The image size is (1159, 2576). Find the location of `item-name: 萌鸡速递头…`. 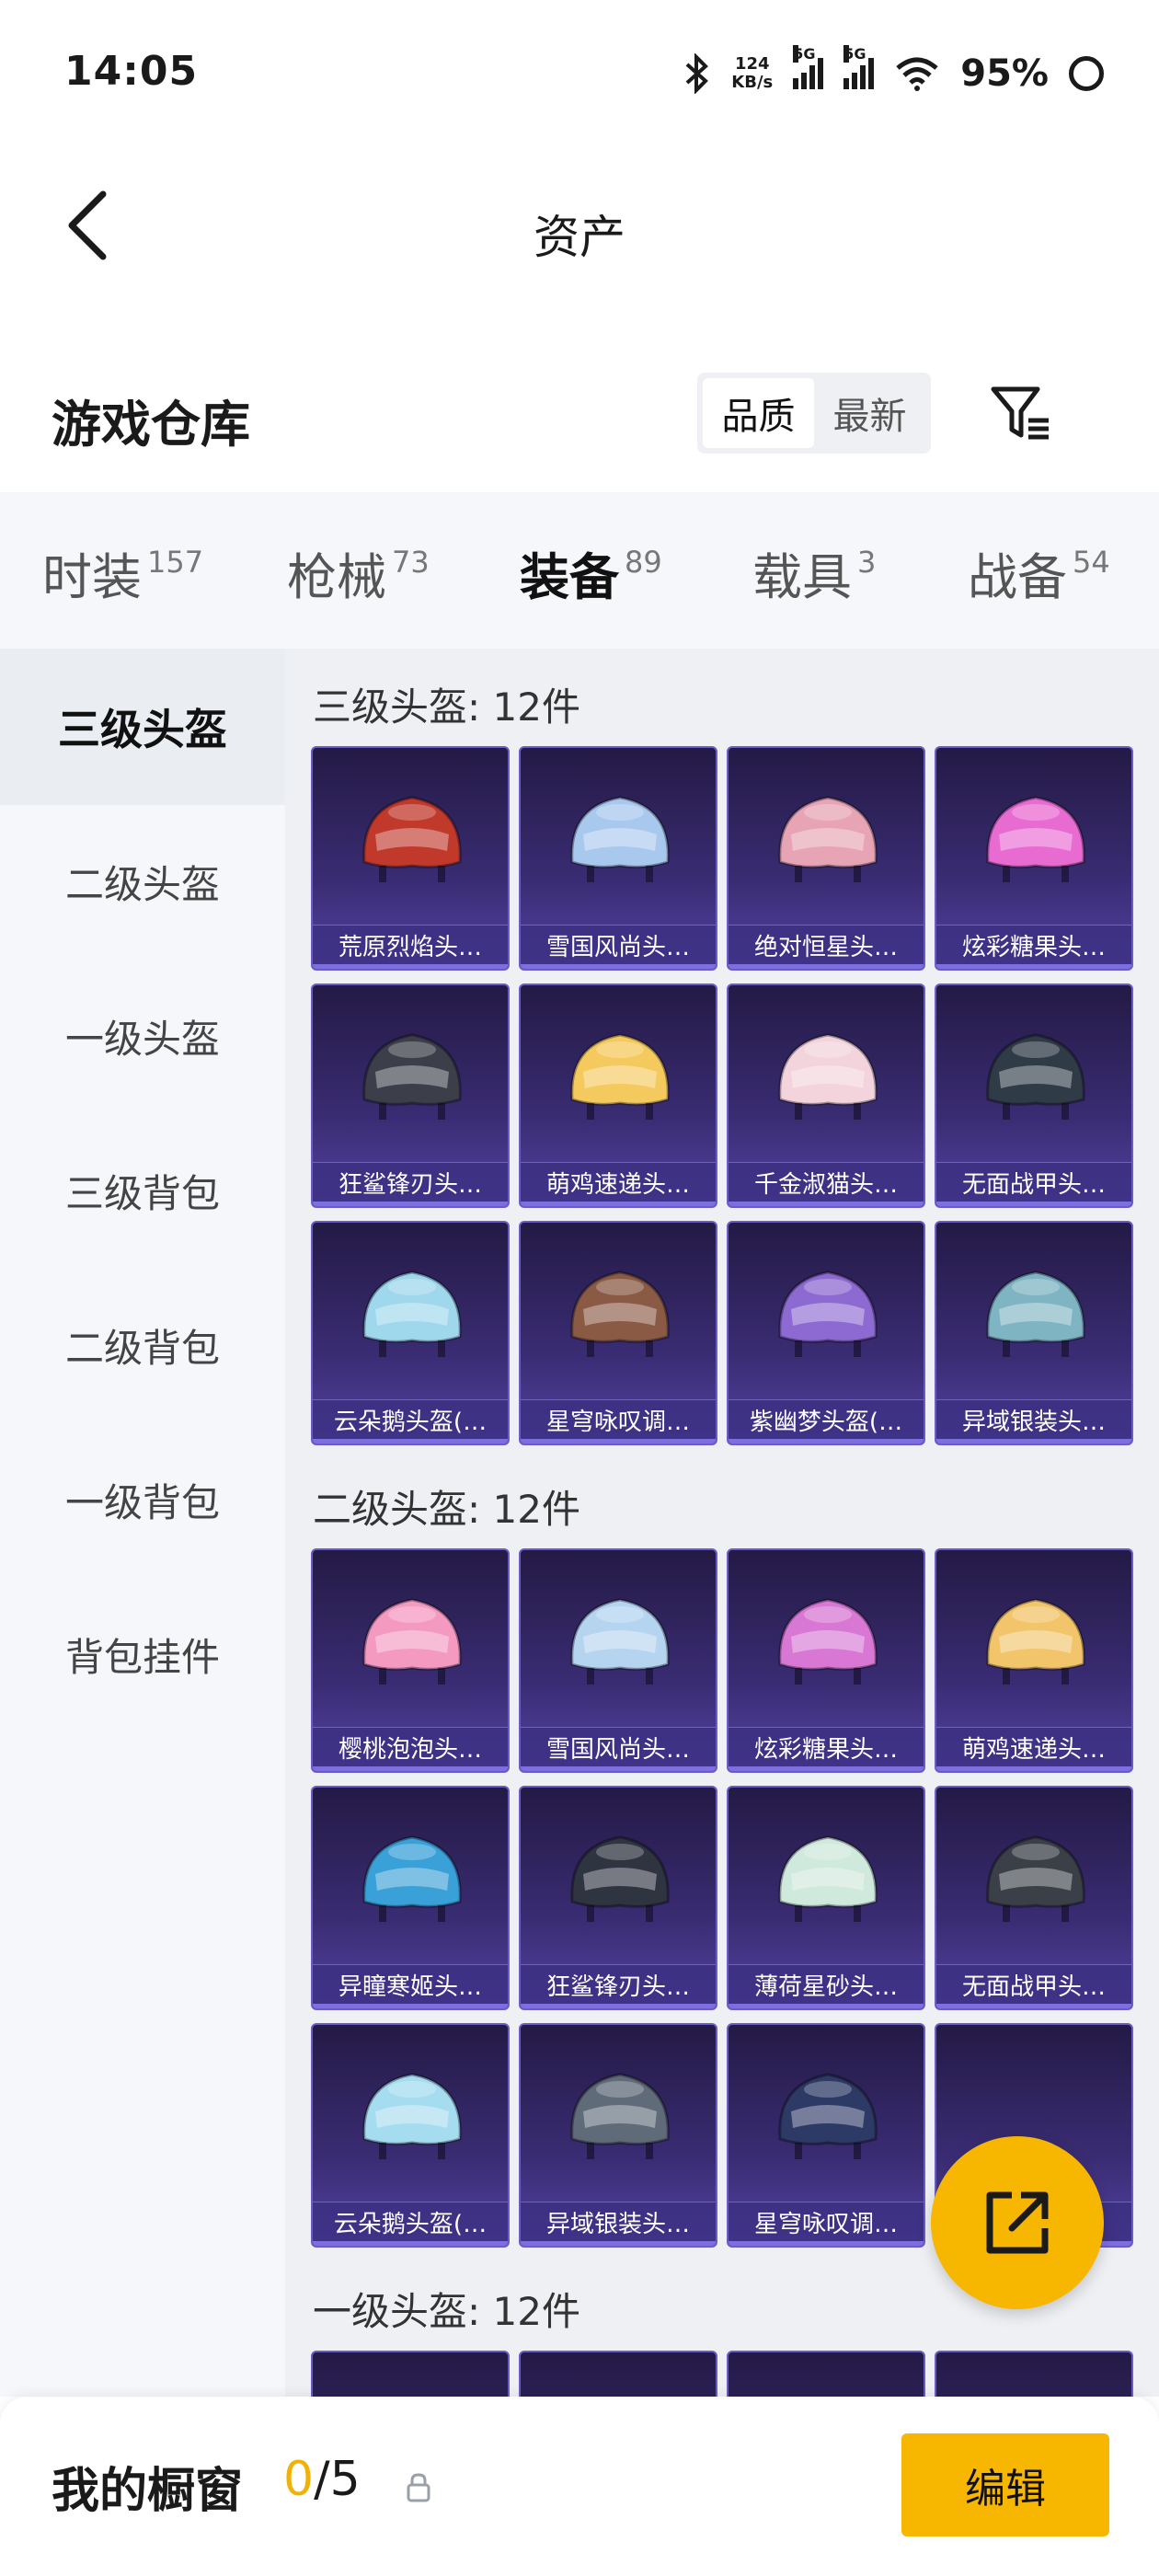

item-name: 萌鸡速递头… is located at coordinates (1033, 1749).